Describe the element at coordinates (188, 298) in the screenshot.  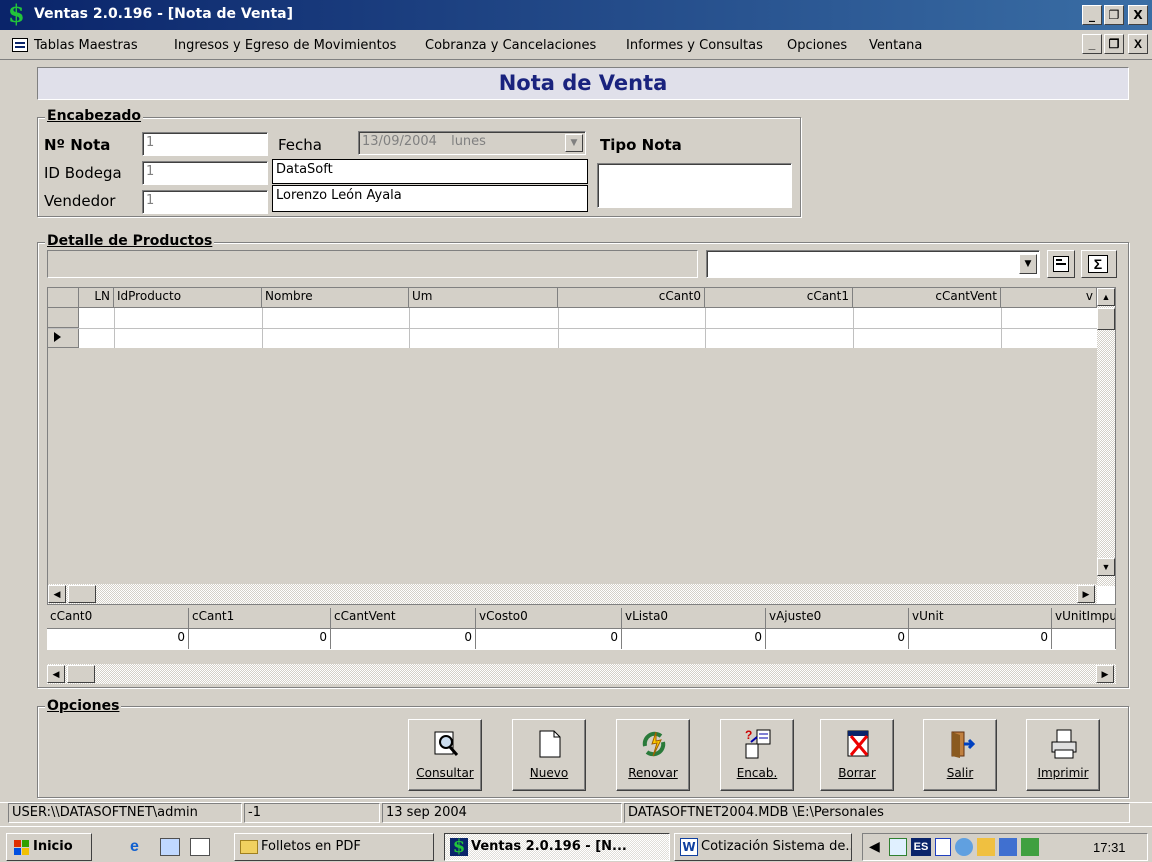
I see `col-idproducto: IdProducto` at that location.